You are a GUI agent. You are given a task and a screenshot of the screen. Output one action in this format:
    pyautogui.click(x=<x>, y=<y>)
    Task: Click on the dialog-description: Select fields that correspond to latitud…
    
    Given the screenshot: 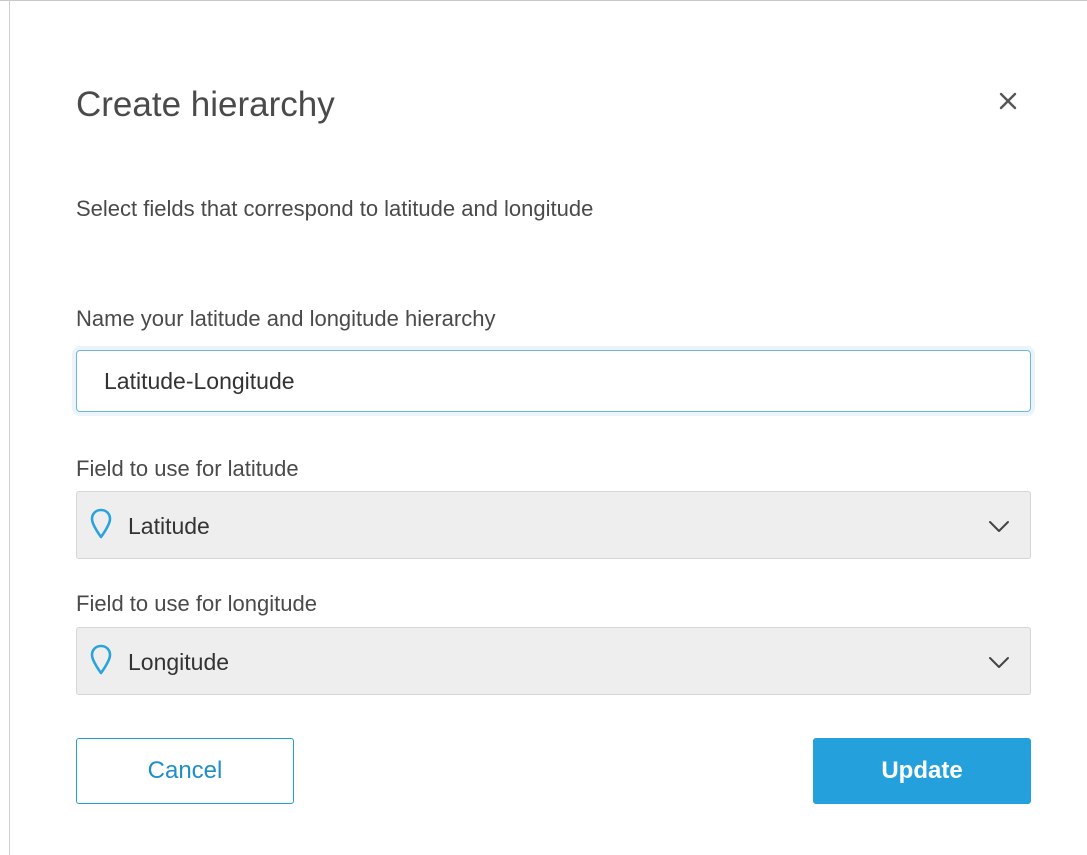 What is the action you would take?
    pyautogui.click(x=335, y=208)
    